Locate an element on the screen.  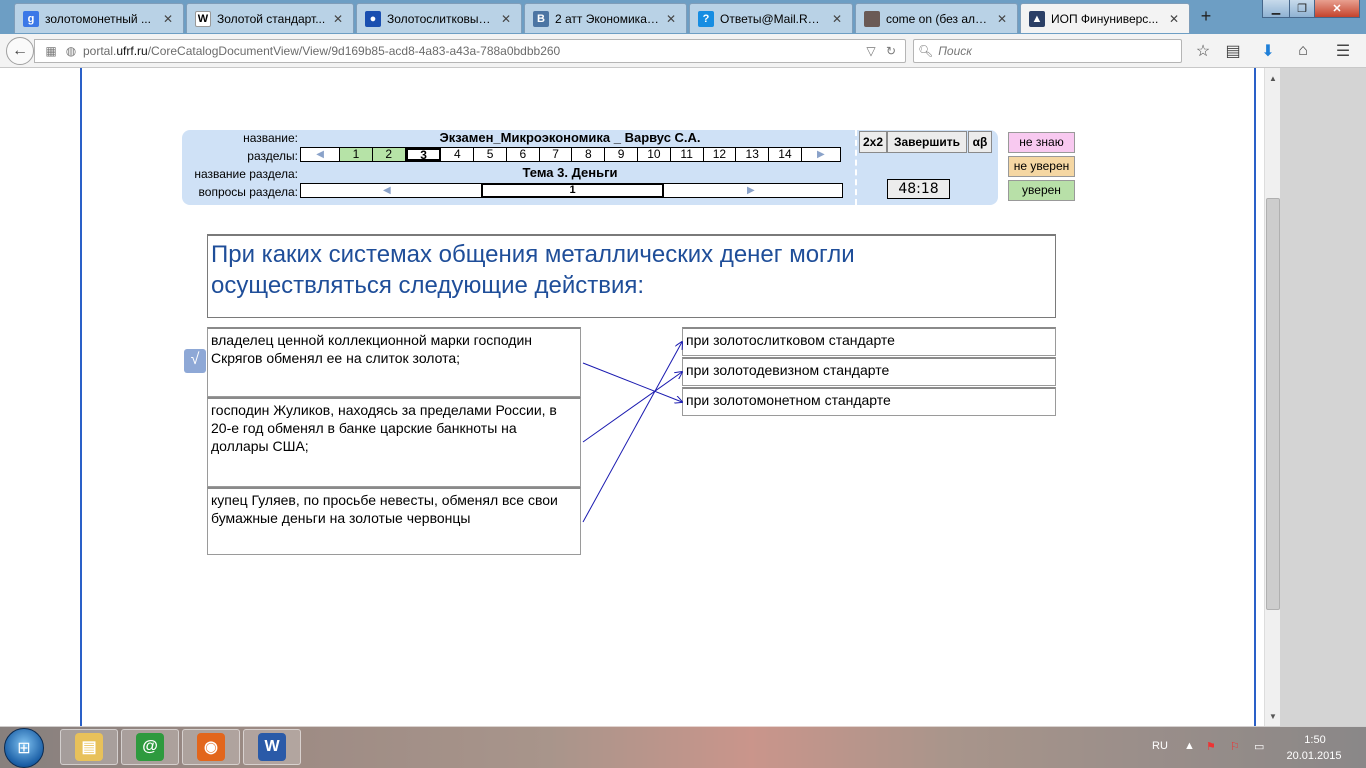
section-12: 12 is located at coordinates (720, 154).